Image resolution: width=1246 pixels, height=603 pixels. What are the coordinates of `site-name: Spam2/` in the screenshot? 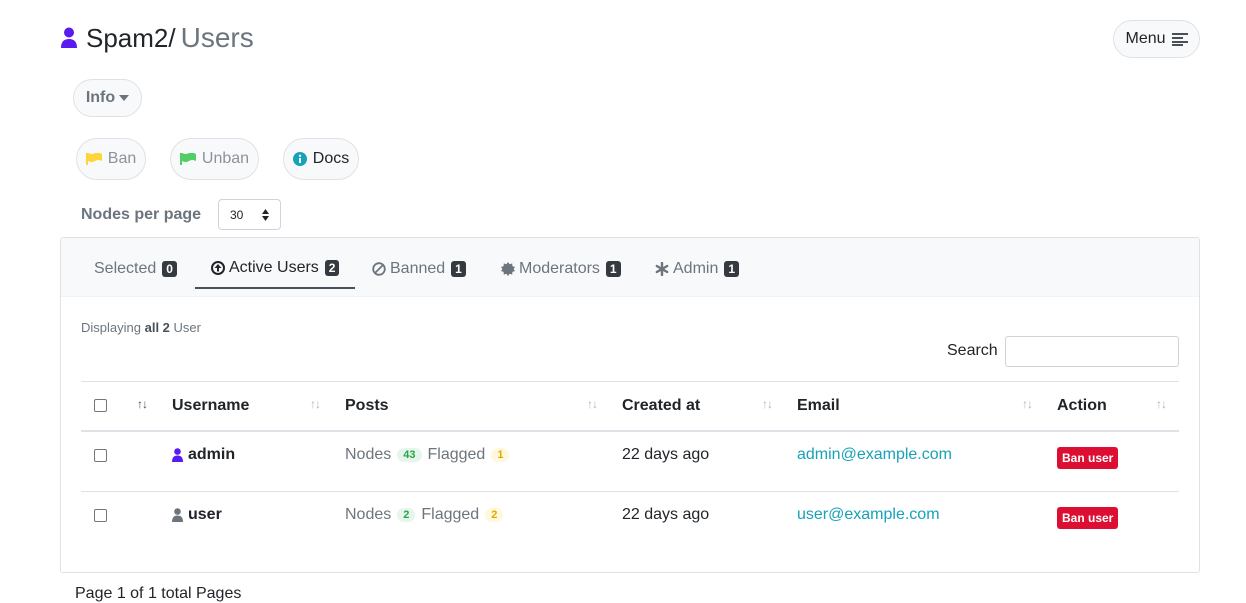 It's located at (131, 38).